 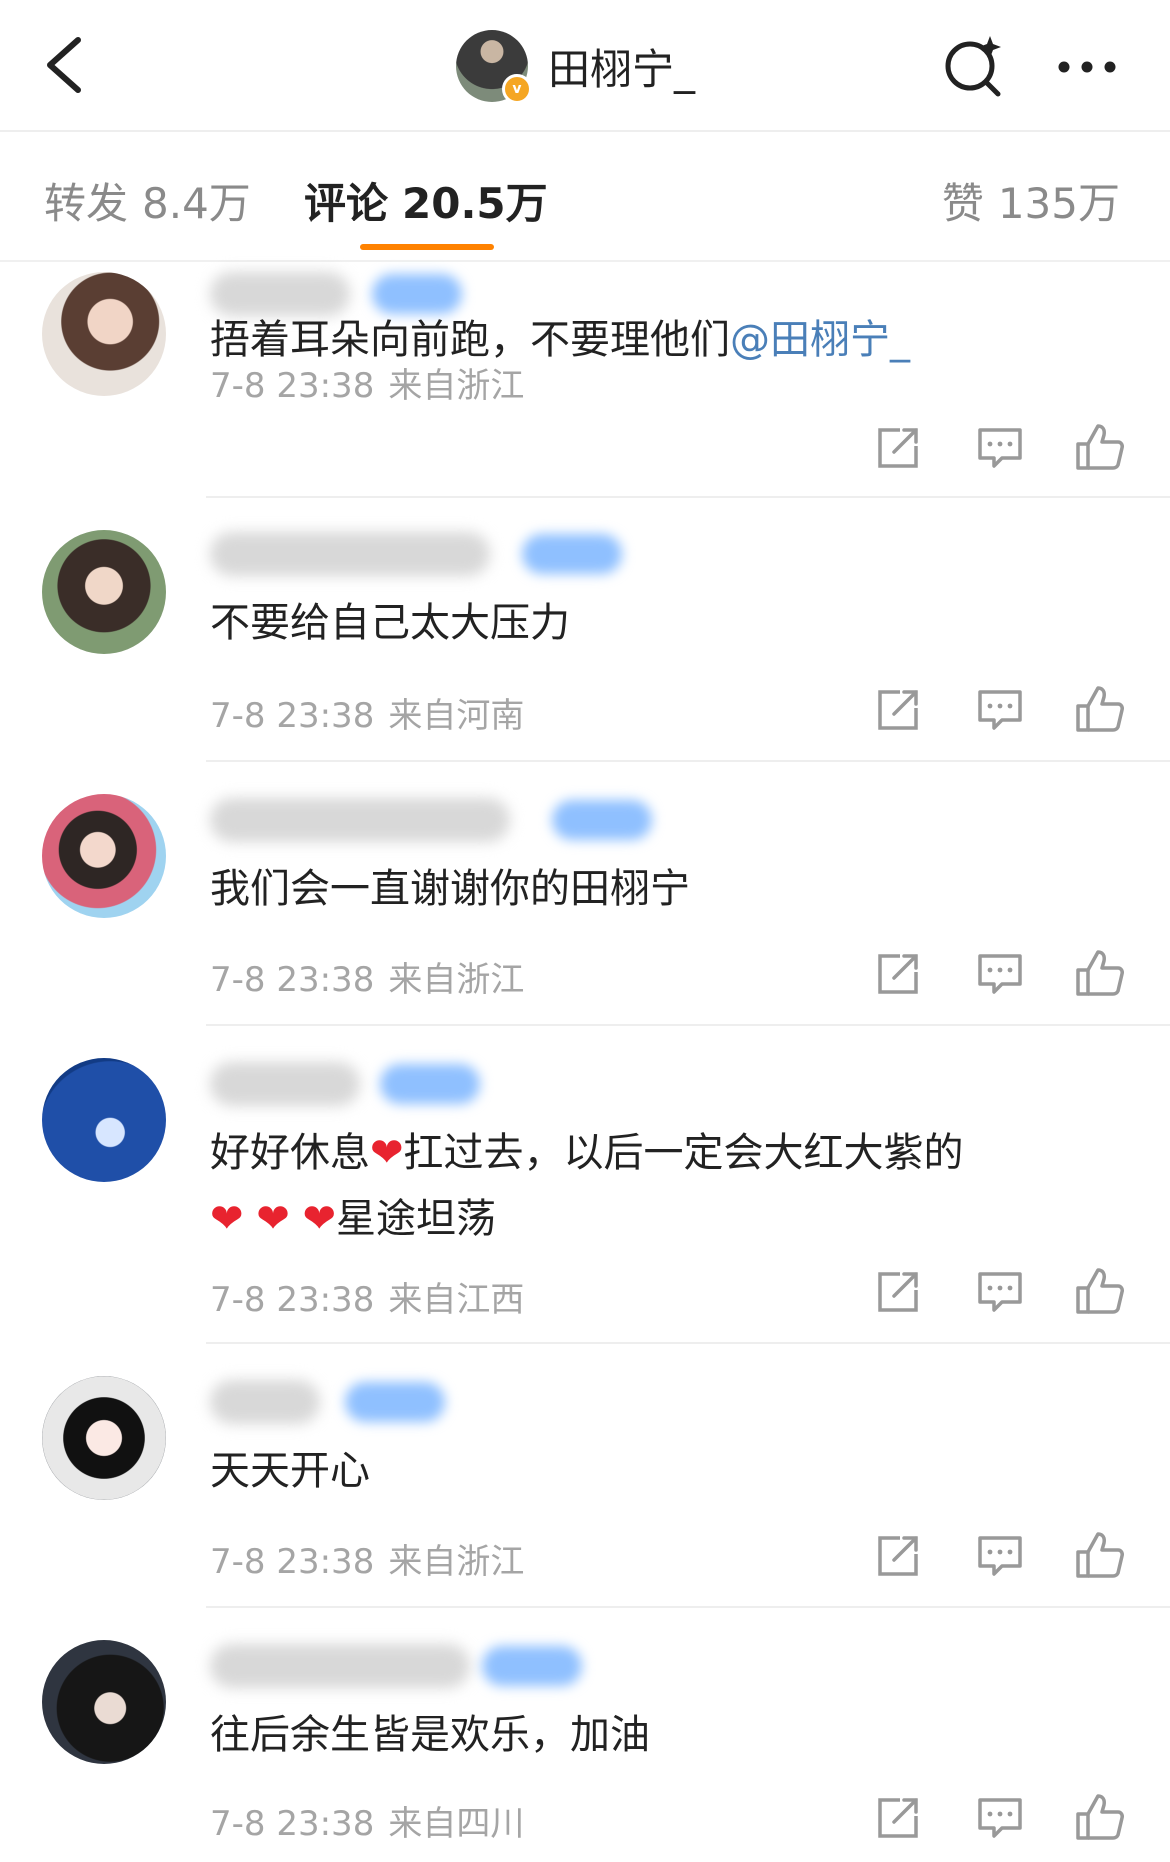 What do you see at coordinates (1058, 203) in the screenshot?
I see `tab-like-count: 135万` at bounding box center [1058, 203].